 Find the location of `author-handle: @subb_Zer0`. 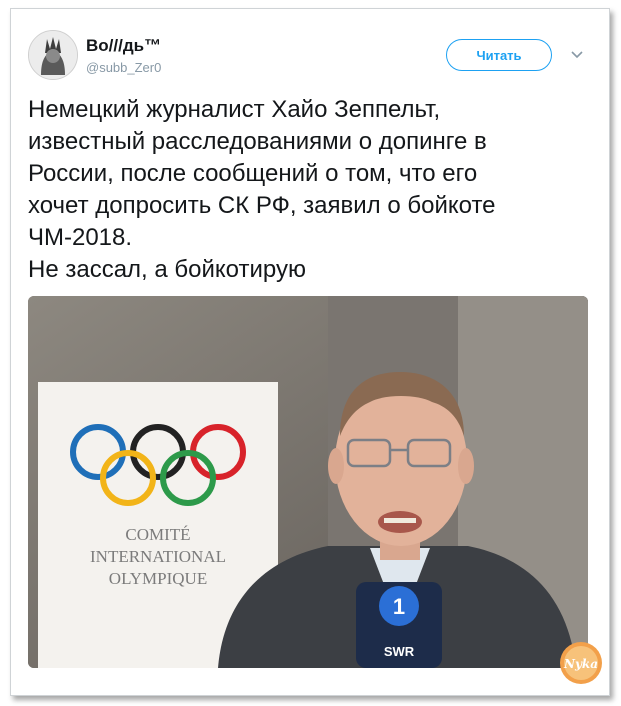

author-handle: @subb_Zer0 is located at coordinates (123, 67).